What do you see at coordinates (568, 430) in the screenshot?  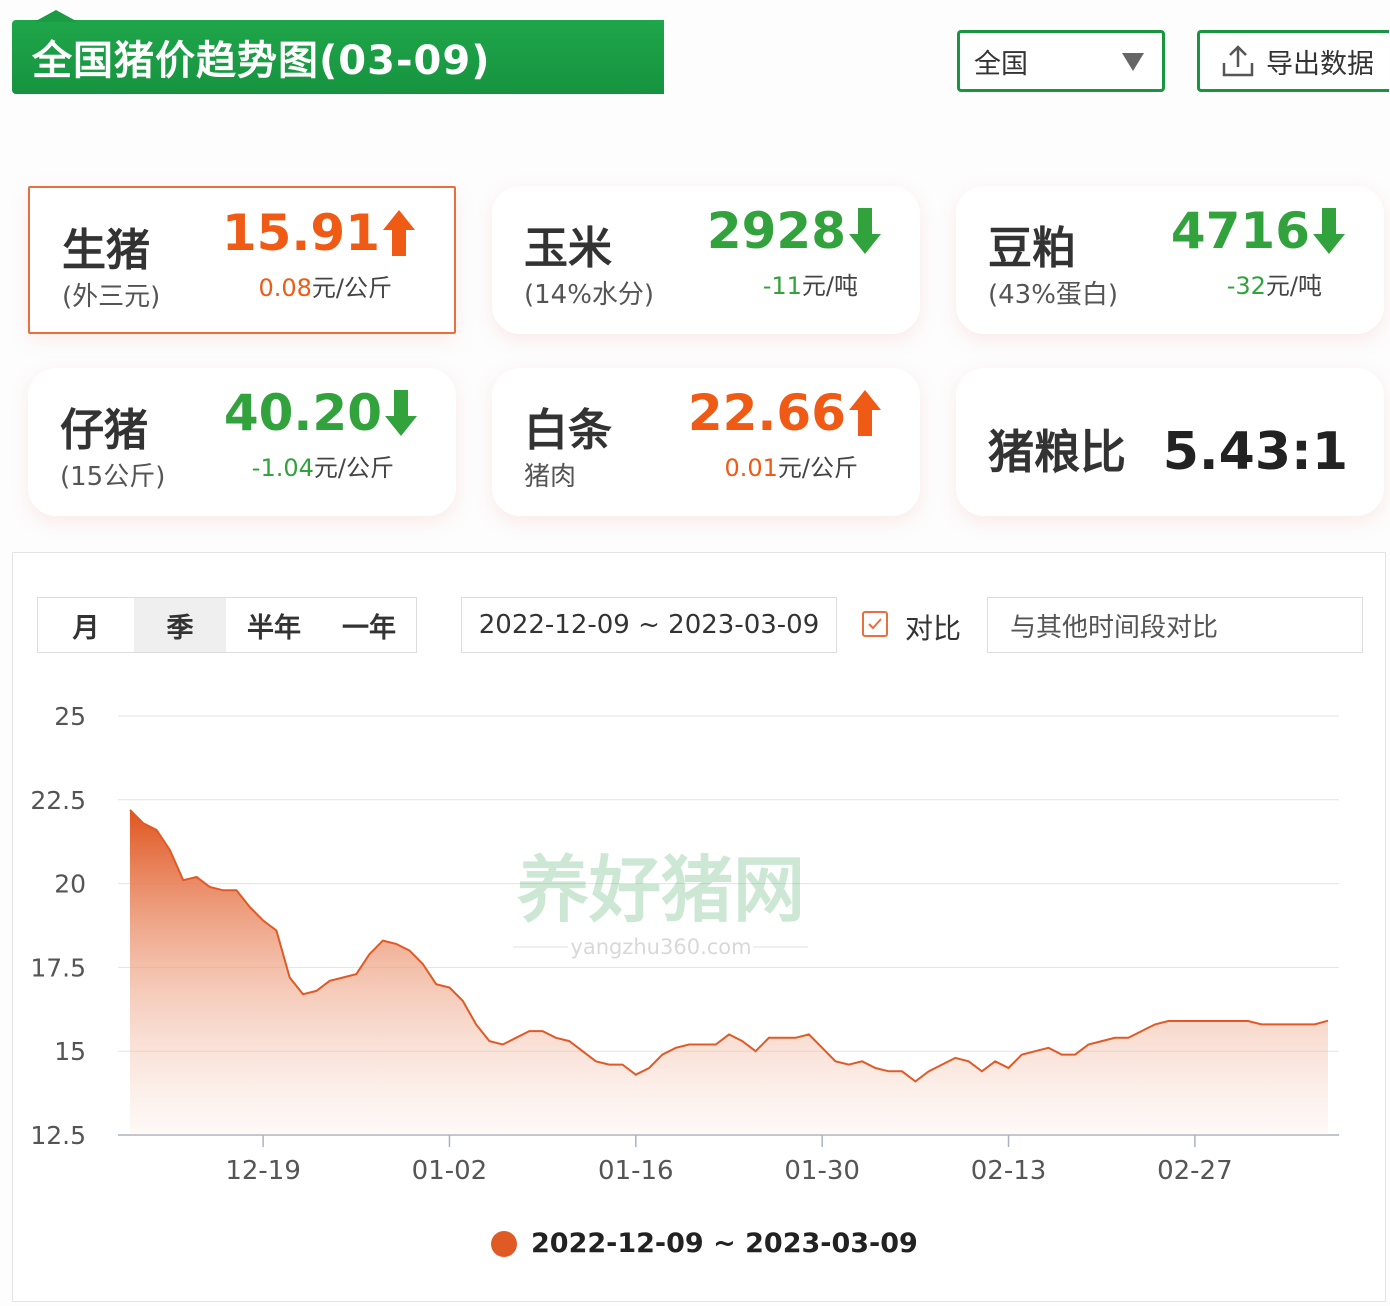 I see `card-name: 白条` at bounding box center [568, 430].